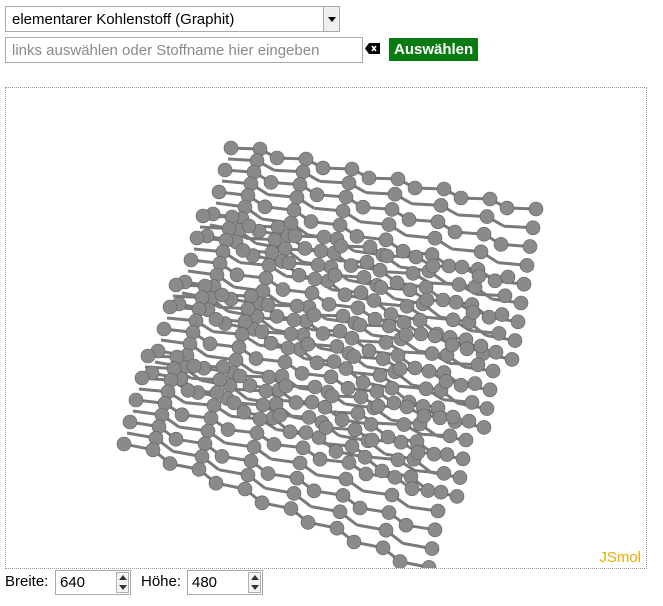  I want to click on substance-select-value: elementarer Kohlenstoff (Graphit), so click(123, 19).